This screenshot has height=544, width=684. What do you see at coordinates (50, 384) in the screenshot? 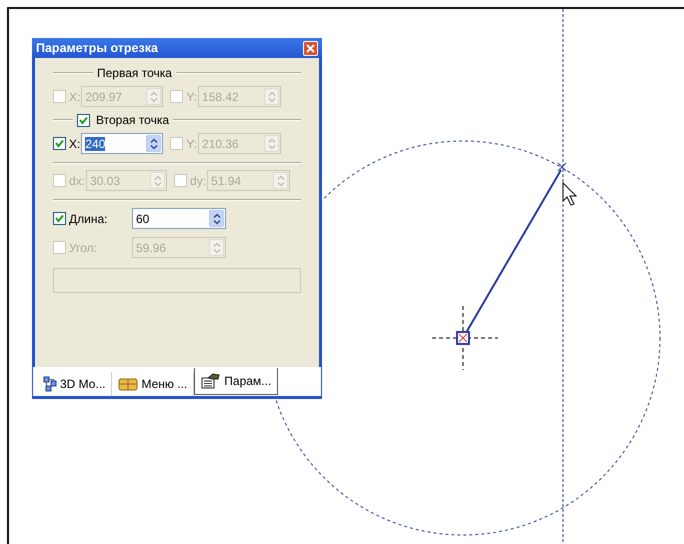
I see `cubes-icon` at bounding box center [50, 384].